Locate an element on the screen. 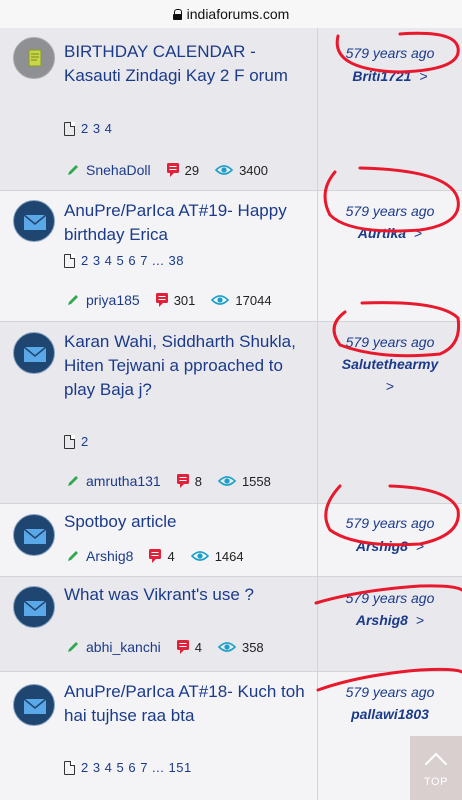 The image size is (462, 800). url-text: indiaforums.com is located at coordinates (238, 14).